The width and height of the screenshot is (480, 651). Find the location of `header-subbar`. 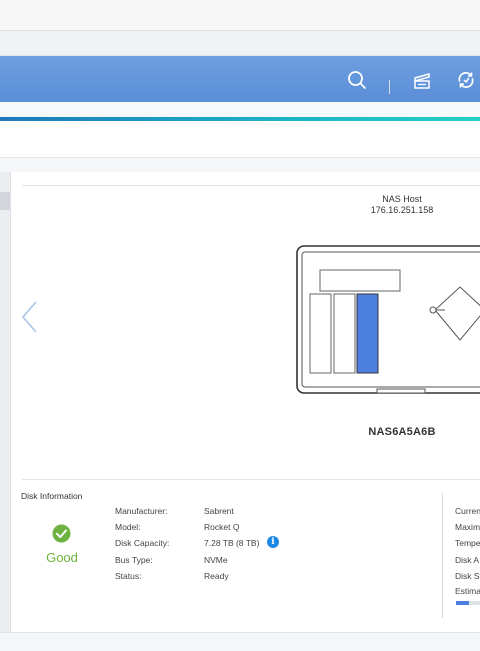

header-subbar is located at coordinates (240, 109).